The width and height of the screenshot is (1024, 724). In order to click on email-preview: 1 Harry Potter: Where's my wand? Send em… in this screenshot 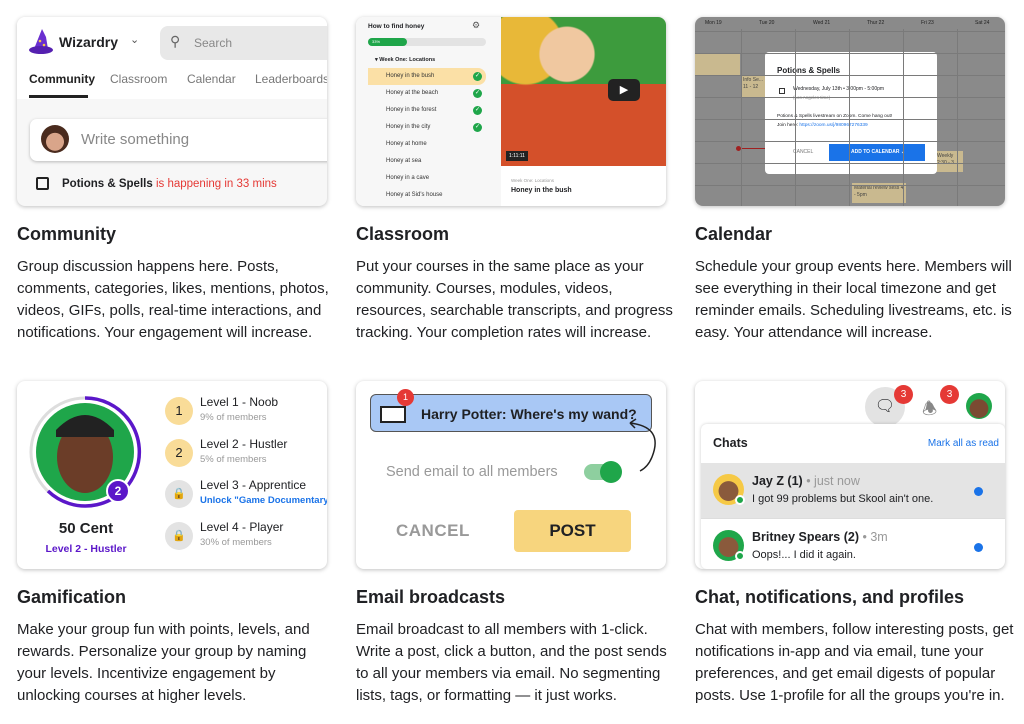, I will do `click(511, 475)`.